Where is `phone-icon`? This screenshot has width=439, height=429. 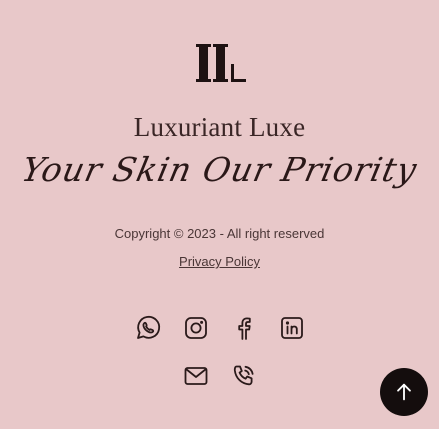 phone-icon is located at coordinates (243, 375).